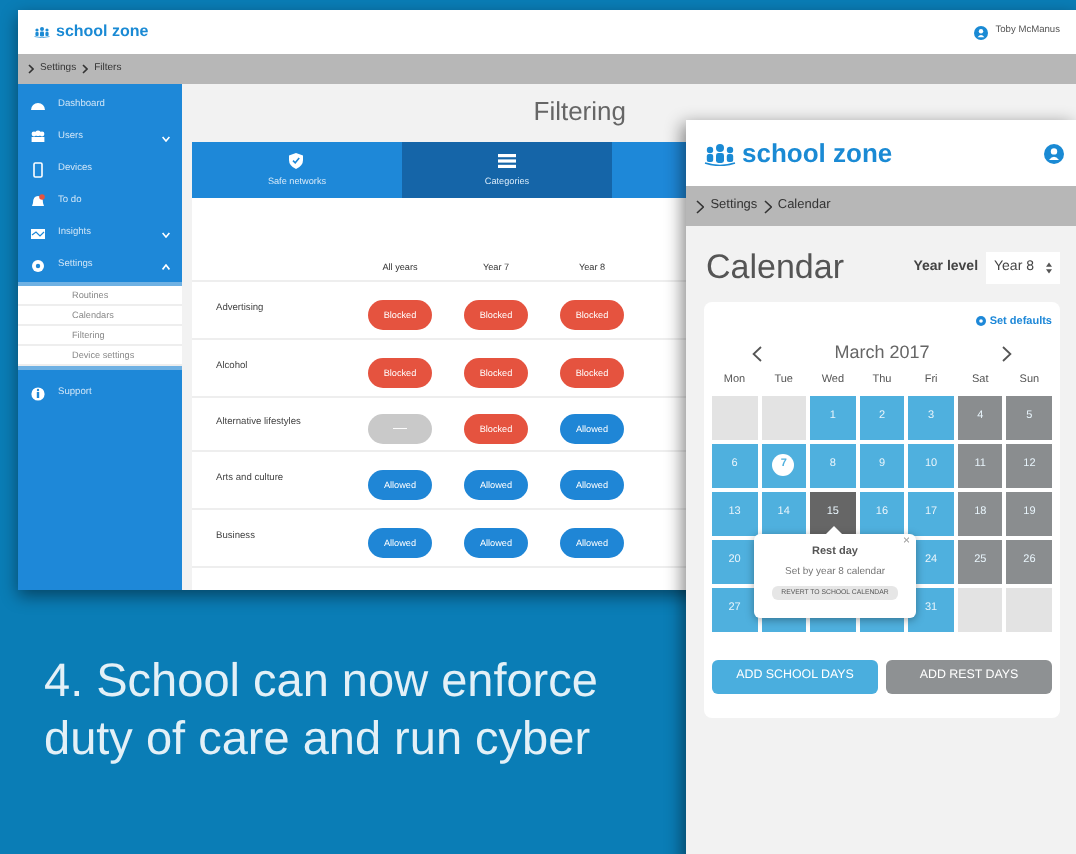 The width and height of the screenshot is (1076, 854). Describe the element at coordinates (38, 202) in the screenshot. I see `bell-alert-icon` at that location.